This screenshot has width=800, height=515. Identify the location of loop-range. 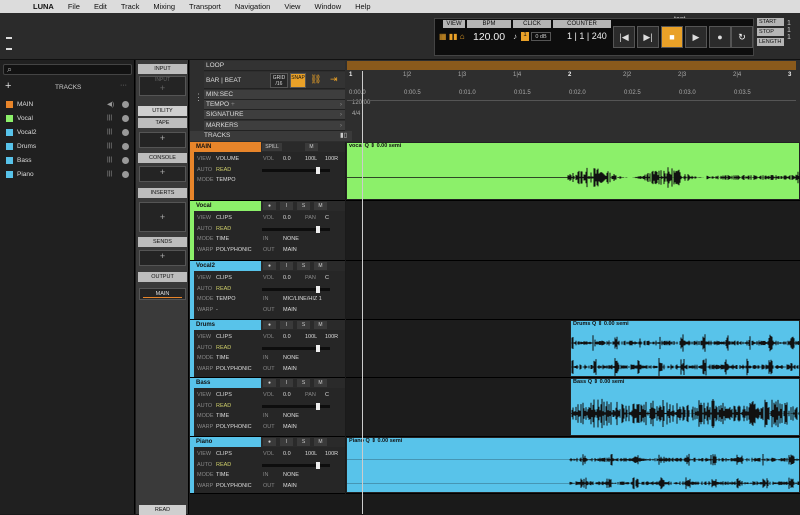
(571, 65).